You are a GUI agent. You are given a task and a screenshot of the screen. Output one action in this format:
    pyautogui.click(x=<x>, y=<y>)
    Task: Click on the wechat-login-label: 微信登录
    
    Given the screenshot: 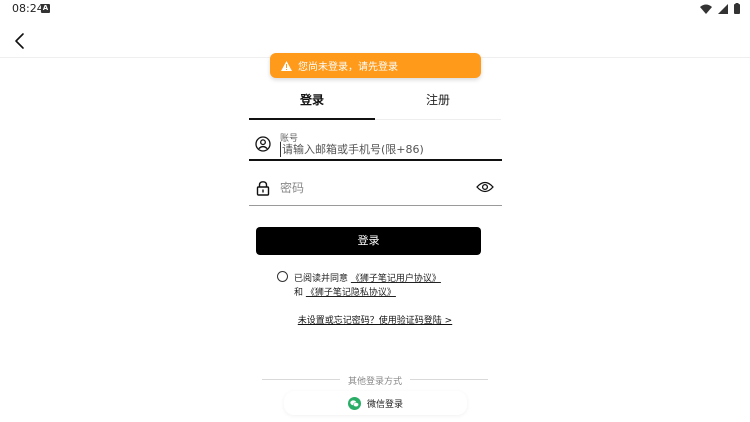 What is the action you would take?
    pyautogui.click(x=384, y=404)
    